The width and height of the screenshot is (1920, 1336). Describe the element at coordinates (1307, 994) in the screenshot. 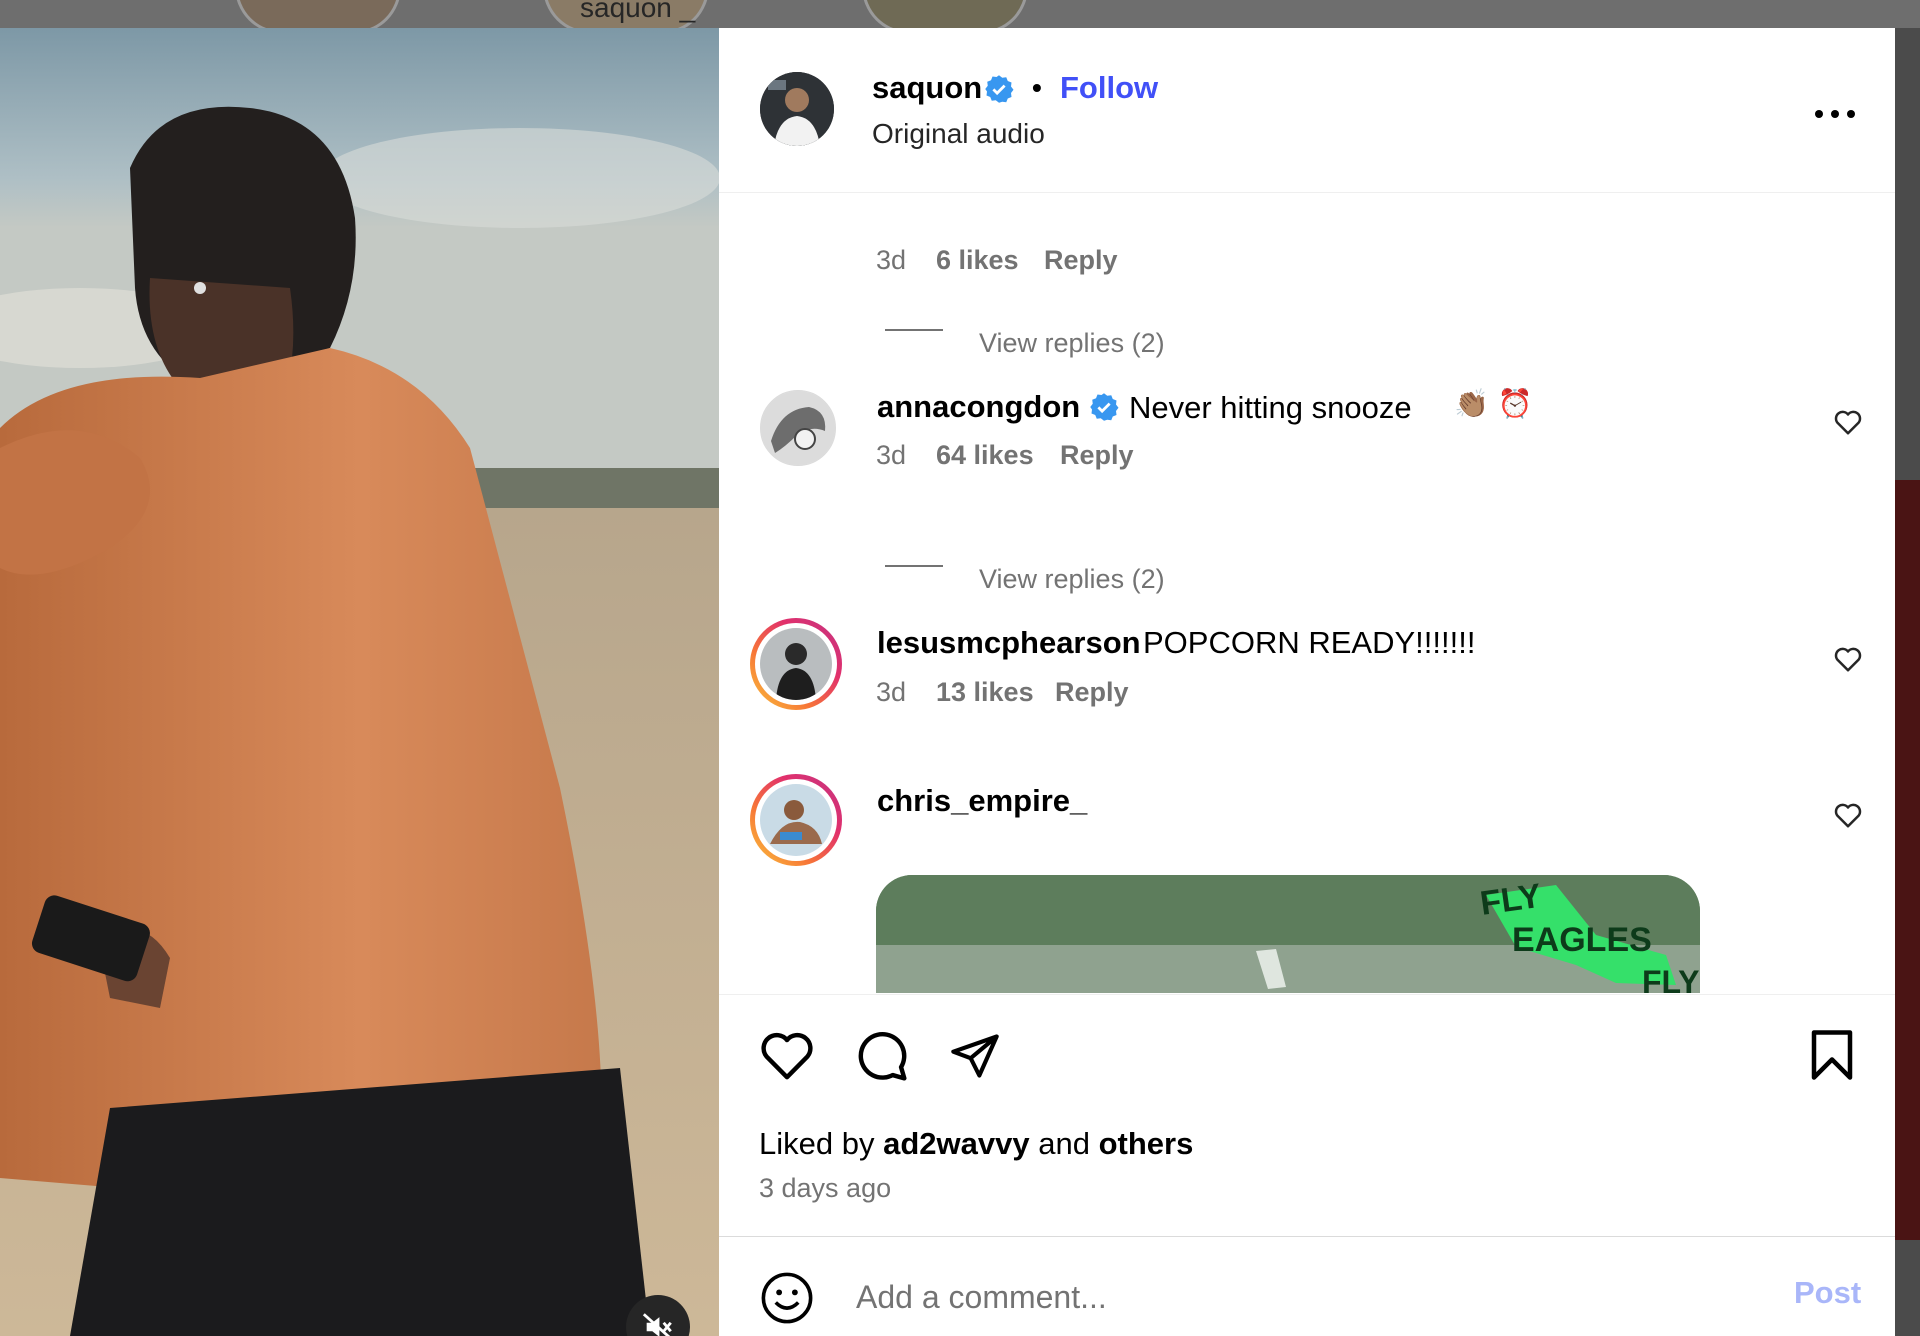

I see `actions-divider` at that location.